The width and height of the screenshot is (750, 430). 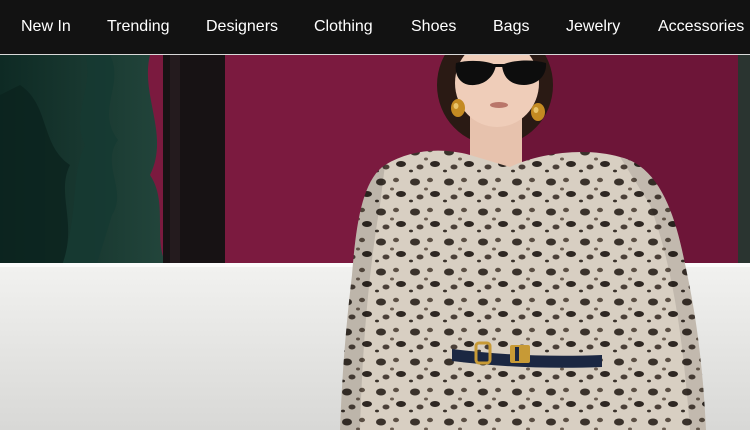 What do you see at coordinates (242, 27) in the screenshot?
I see `nav-item-designers: Designers` at bounding box center [242, 27].